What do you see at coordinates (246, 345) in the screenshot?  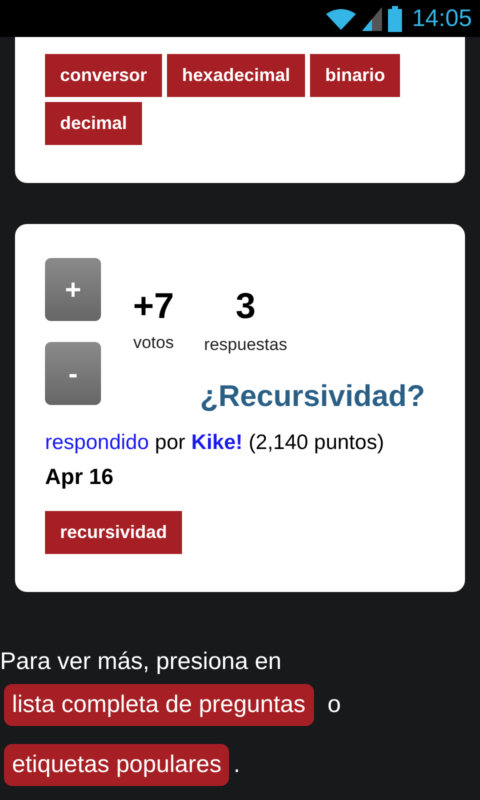 I see `answers-label: respuestas` at bounding box center [246, 345].